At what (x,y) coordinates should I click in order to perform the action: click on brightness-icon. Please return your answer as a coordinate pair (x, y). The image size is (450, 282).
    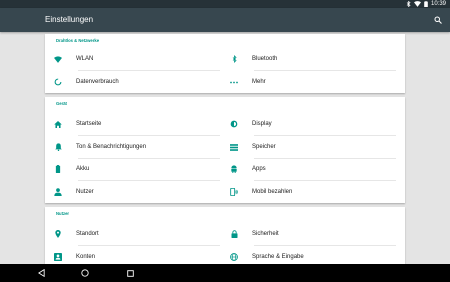
    Looking at the image, I should click on (234, 124).